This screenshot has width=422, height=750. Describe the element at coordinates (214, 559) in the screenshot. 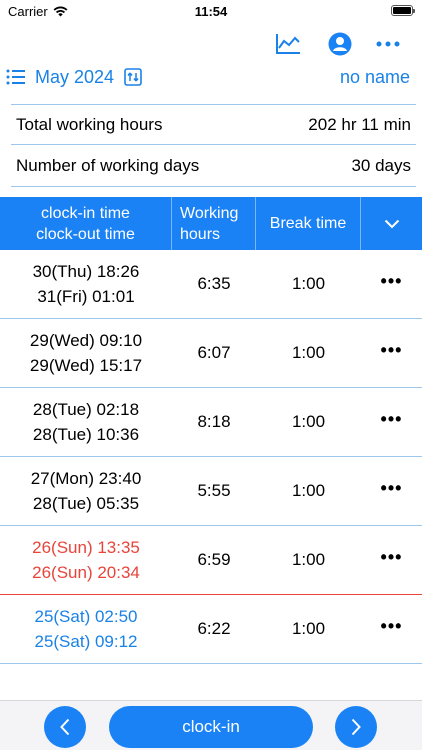

I see `working-hours-cell: 6:59` at that location.